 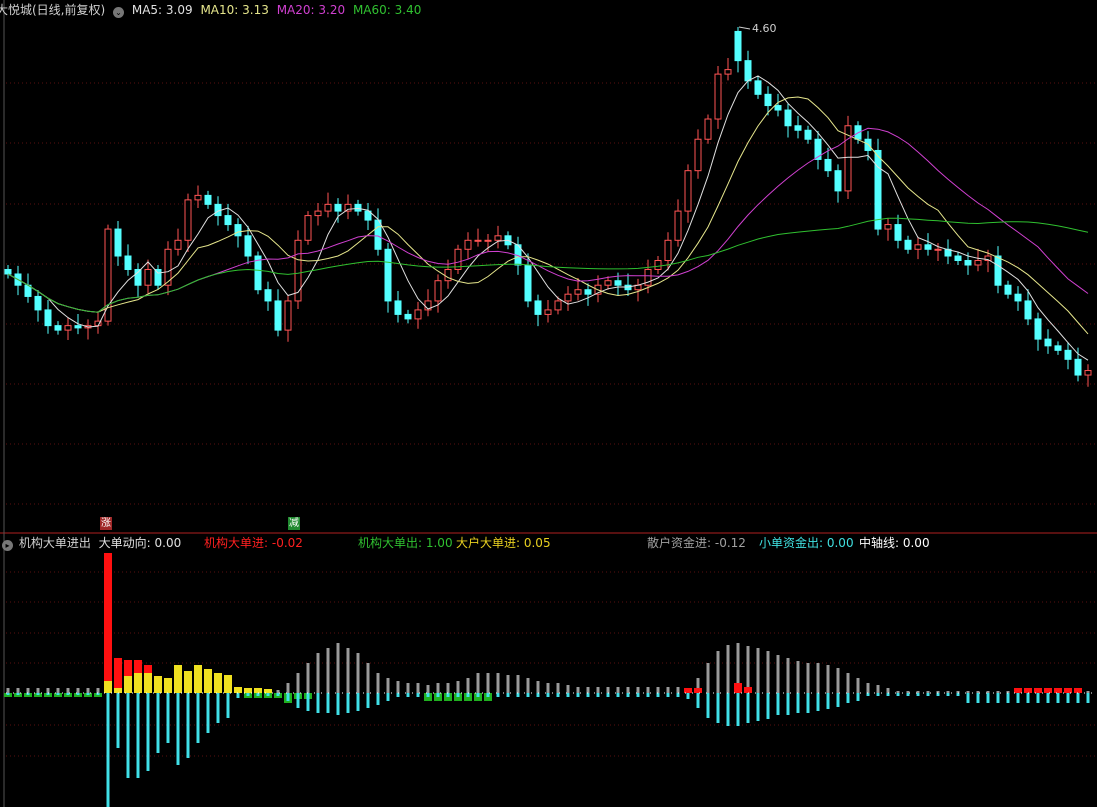 I want to click on chart-title: 大悦城(日线,前复权), so click(x=52, y=10).